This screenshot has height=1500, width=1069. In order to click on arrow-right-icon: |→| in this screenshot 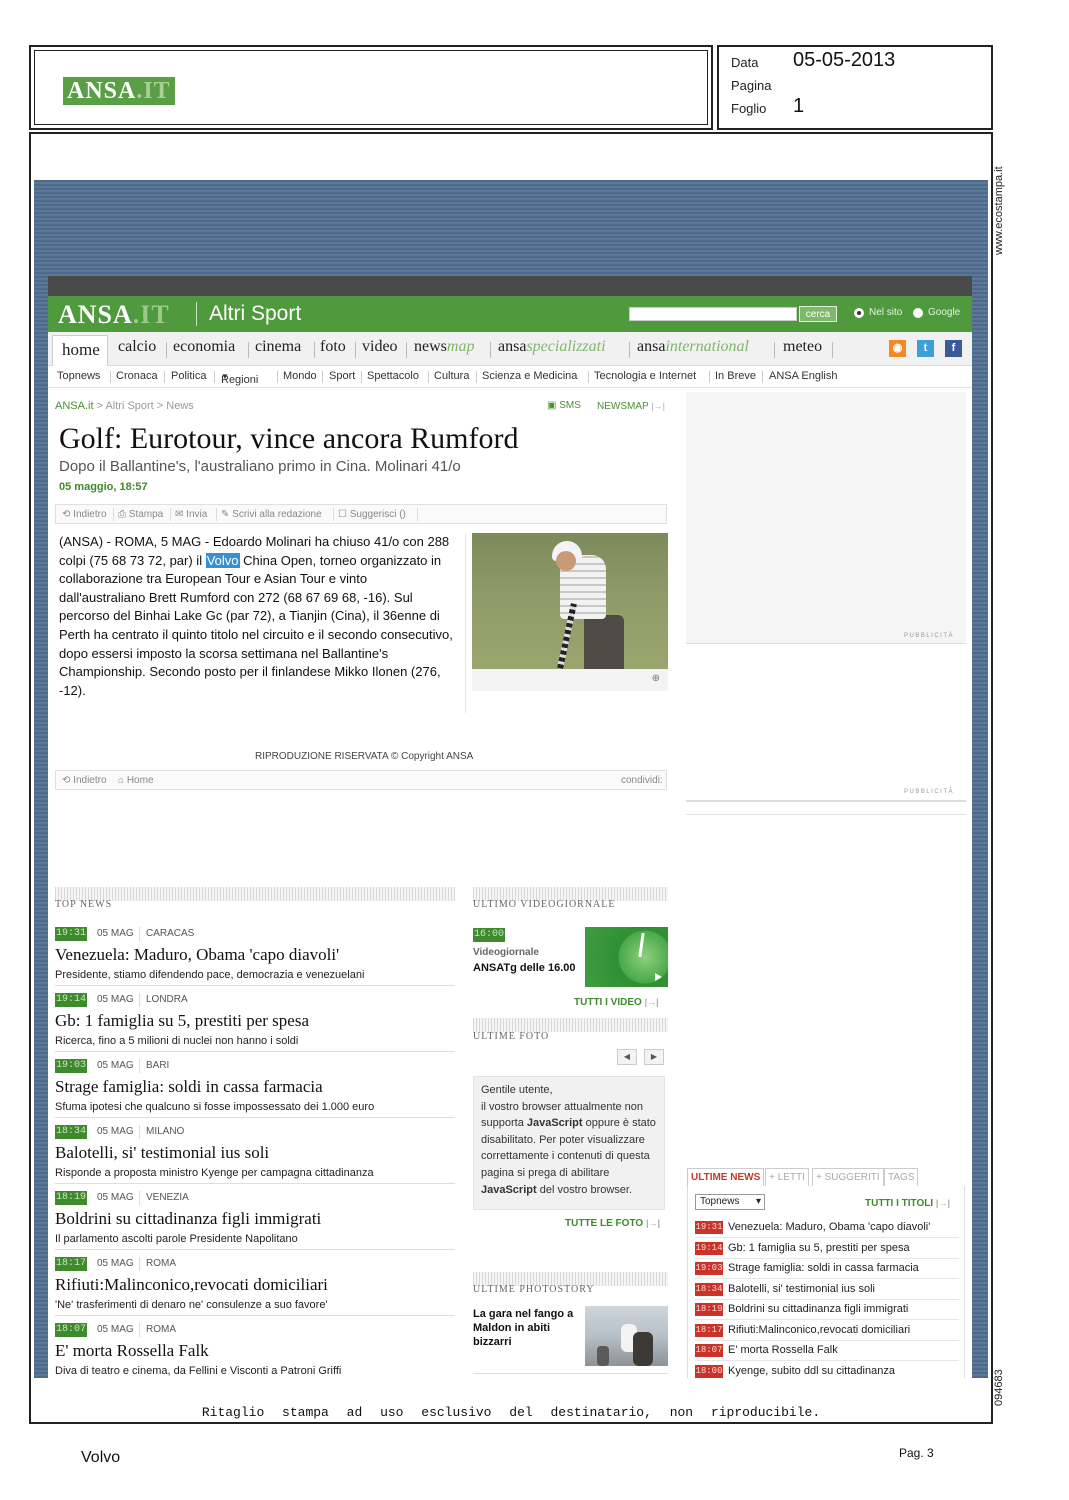, I will do `click(942, 1203)`.